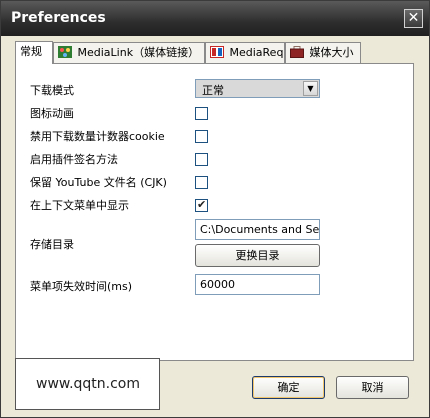 Image resolution: width=430 pixels, height=418 pixels. I want to click on briefcase-icon, so click(297, 52).